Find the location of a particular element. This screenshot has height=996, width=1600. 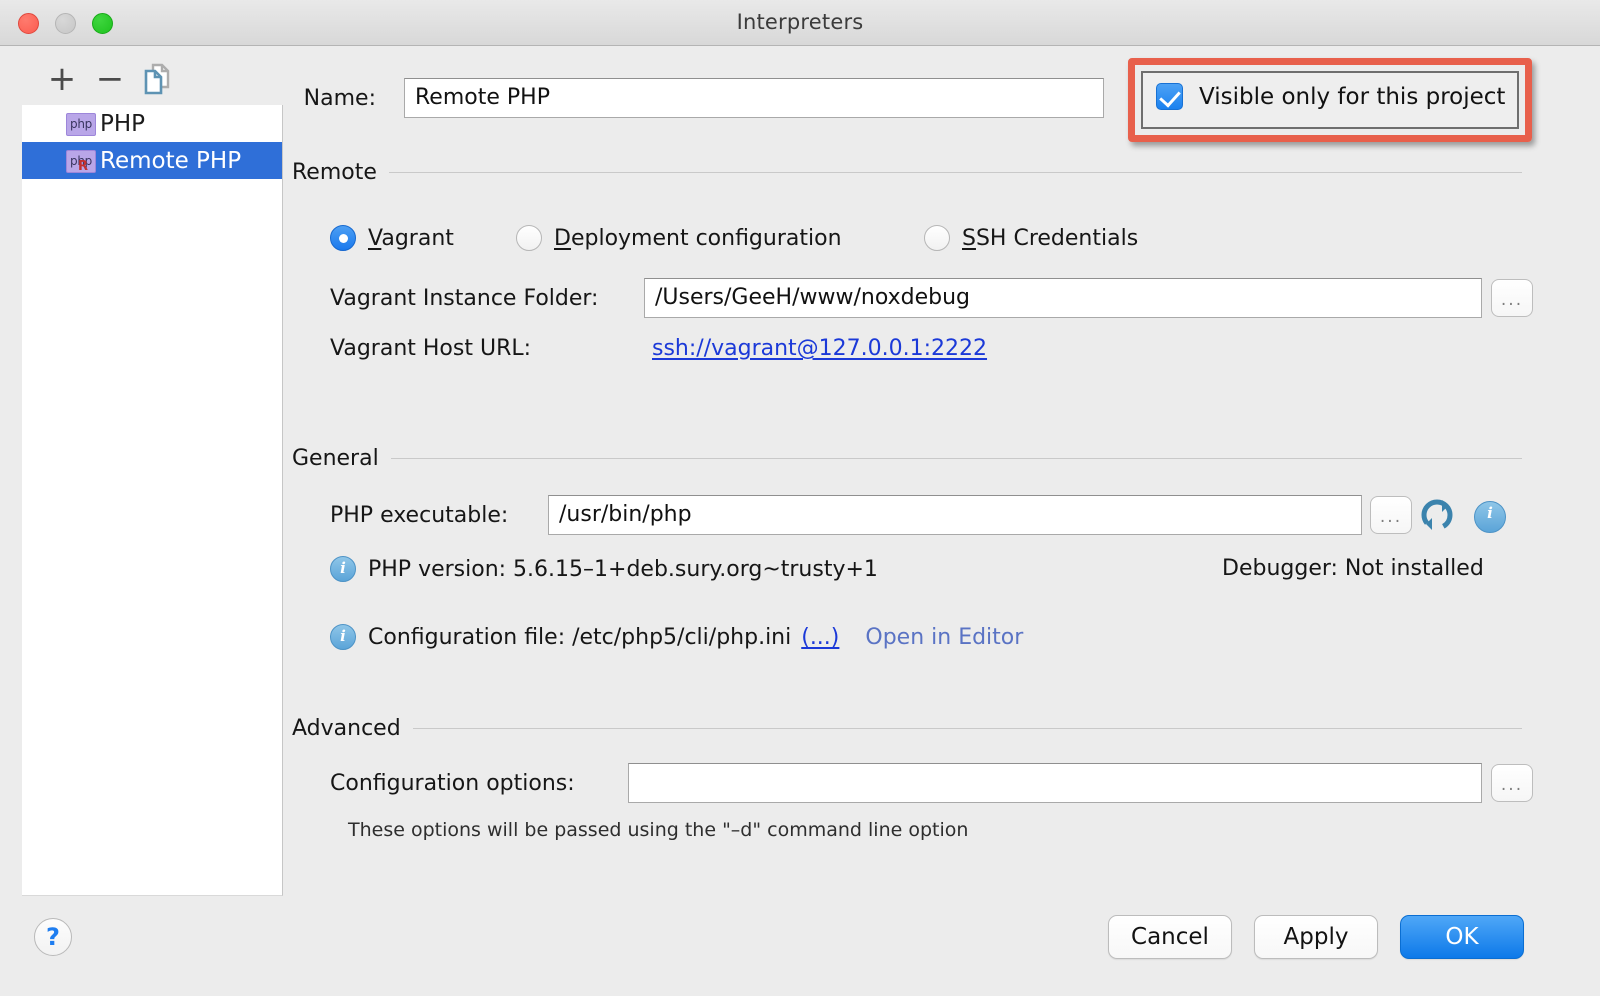

plus-icon: + is located at coordinates (62, 79).